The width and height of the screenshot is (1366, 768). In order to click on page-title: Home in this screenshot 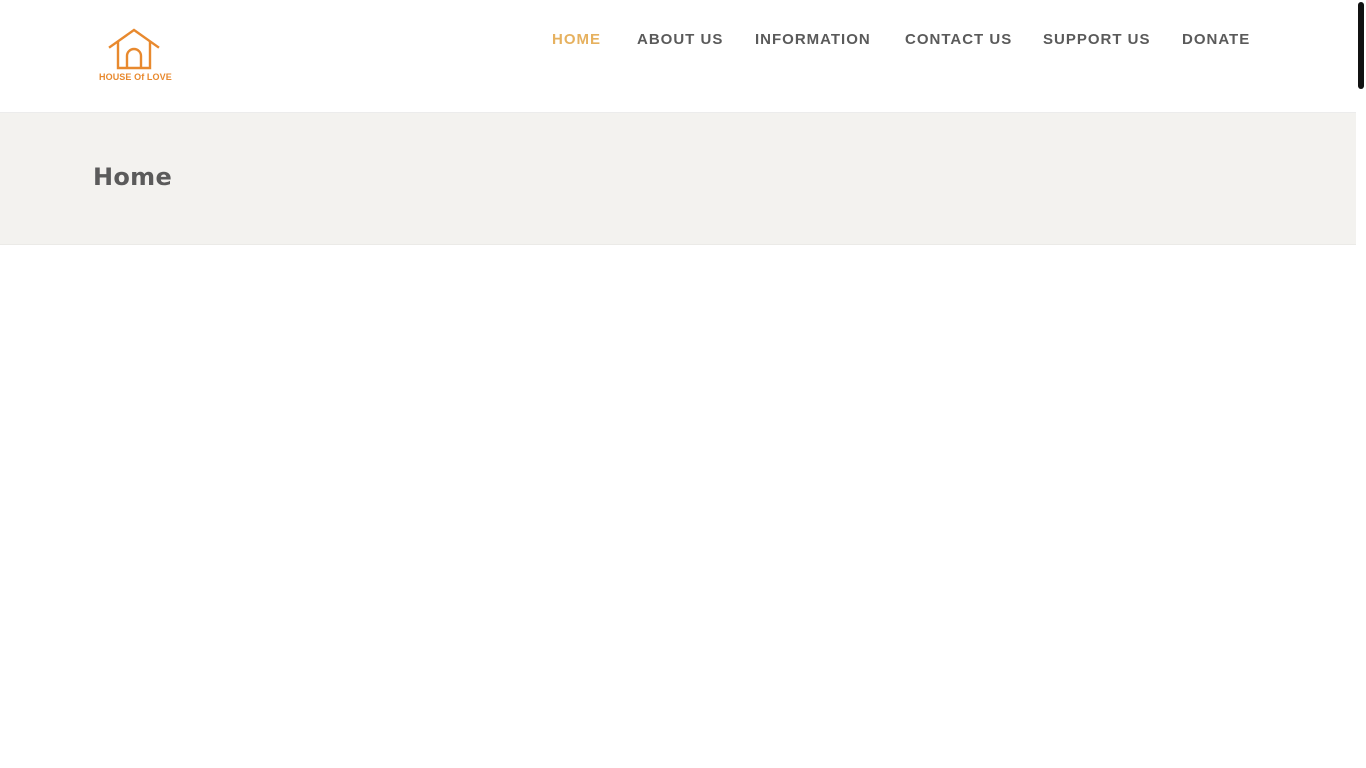, I will do `click(133, 177)`.